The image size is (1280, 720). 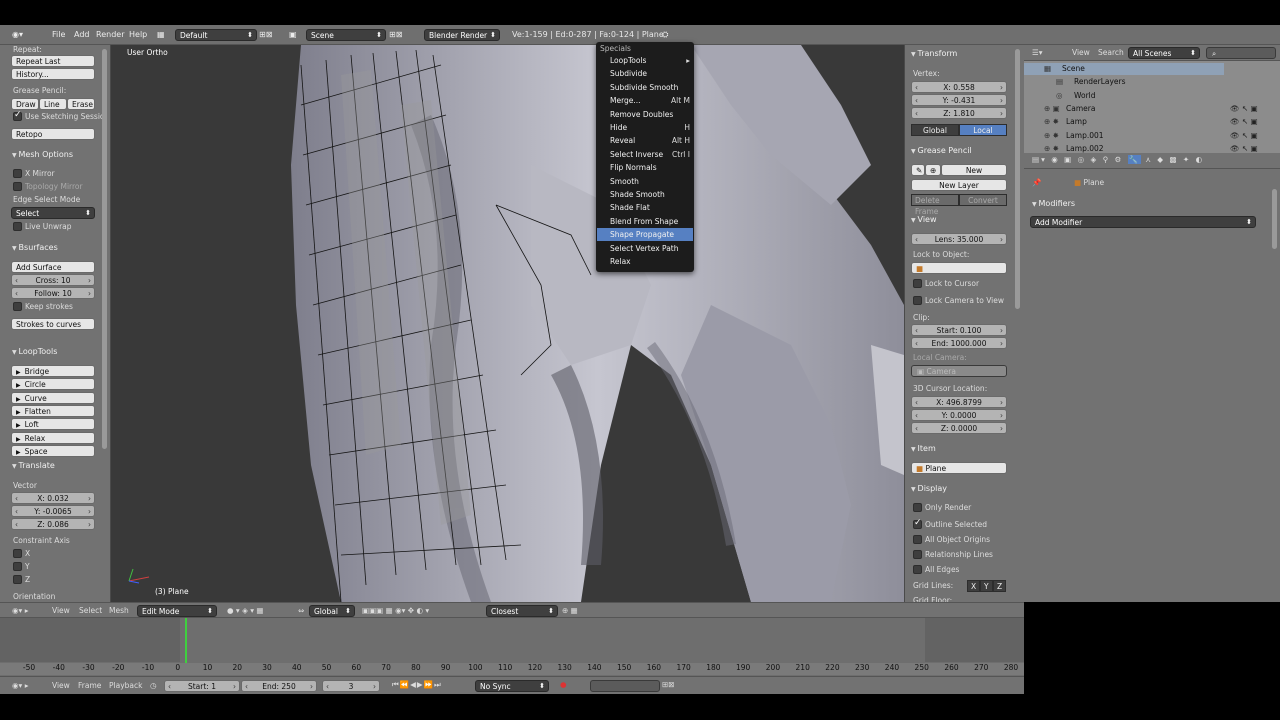 I want to click on menu-item-reveal: Reveal, so click(x=622, y=140).